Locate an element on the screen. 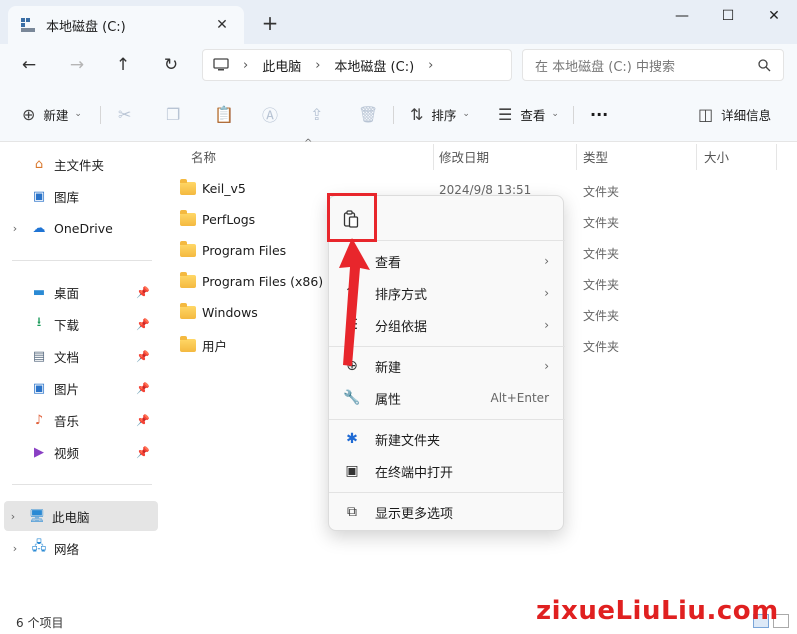  address-bar: › 此电脑 › 本地磁盘 (C:) › is located at coordinates (357, 65).